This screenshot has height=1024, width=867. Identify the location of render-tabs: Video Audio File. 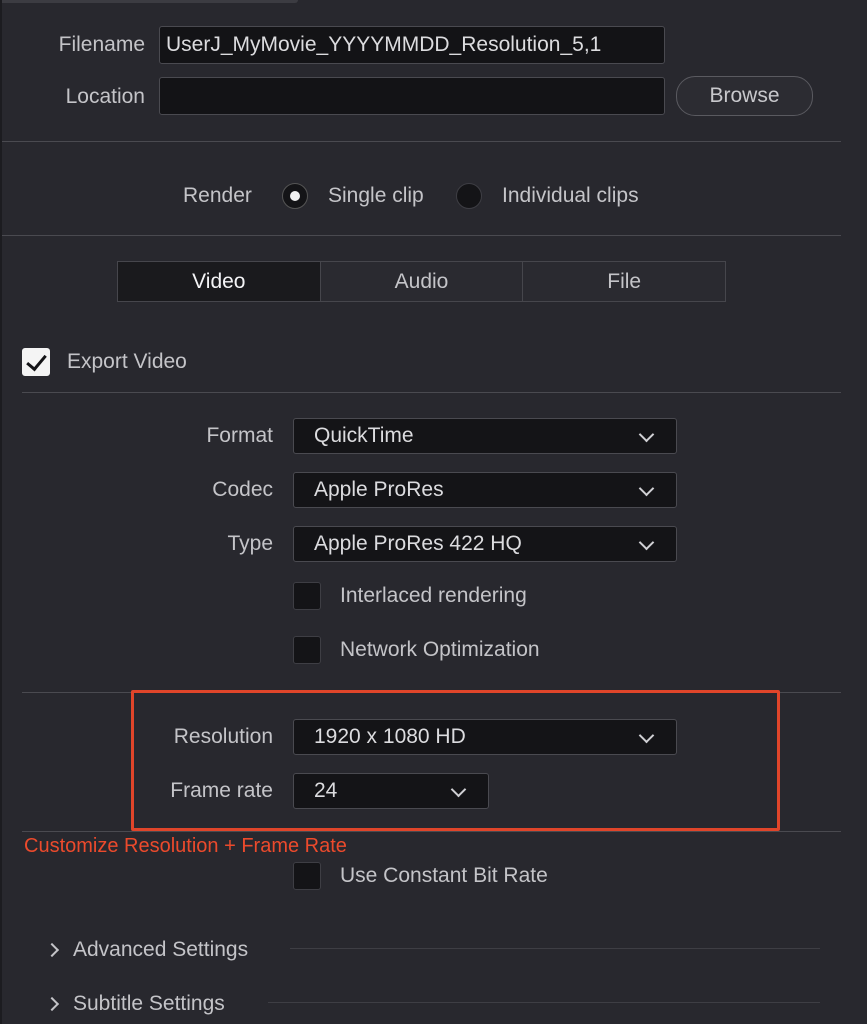
(421, 281).